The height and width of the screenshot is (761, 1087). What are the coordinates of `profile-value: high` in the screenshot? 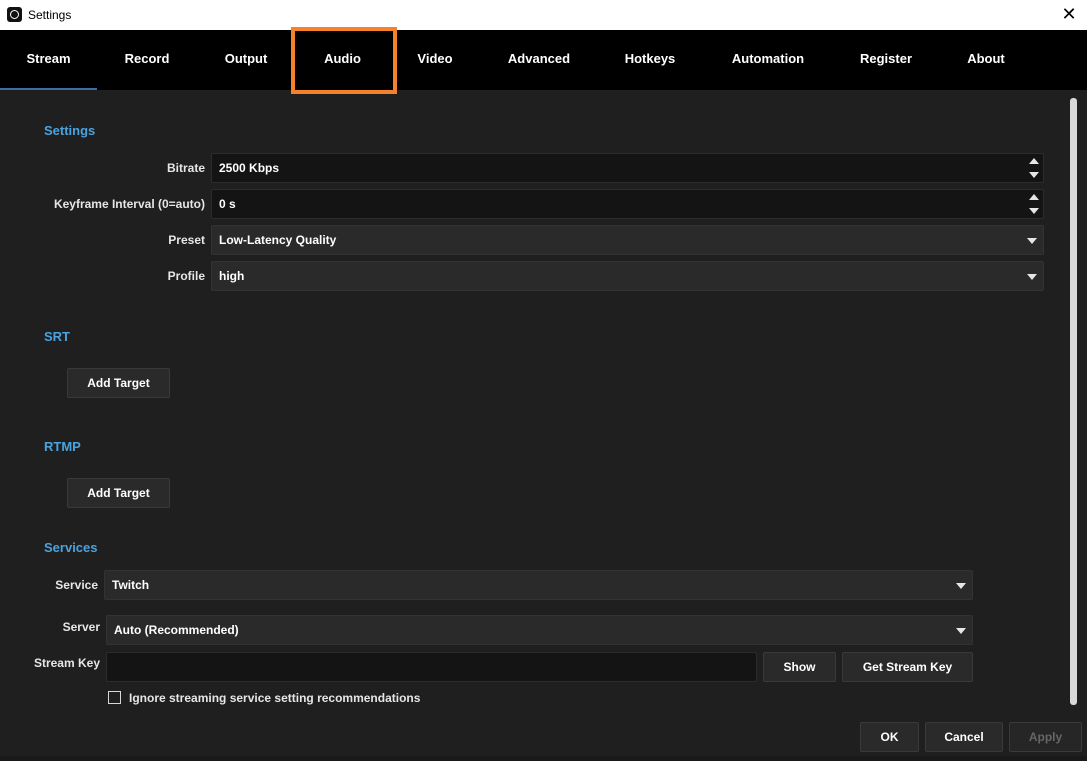 It's located at (232, 276).